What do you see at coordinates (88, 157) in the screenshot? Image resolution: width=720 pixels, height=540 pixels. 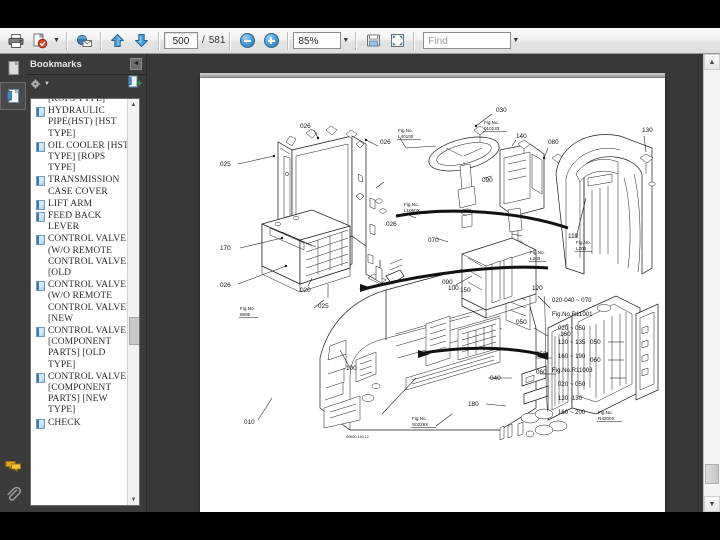 I see `bookmark-label: OIL COOLER [HST TYPE] [ROPS TYPE]` at bounding box center [88, 157].